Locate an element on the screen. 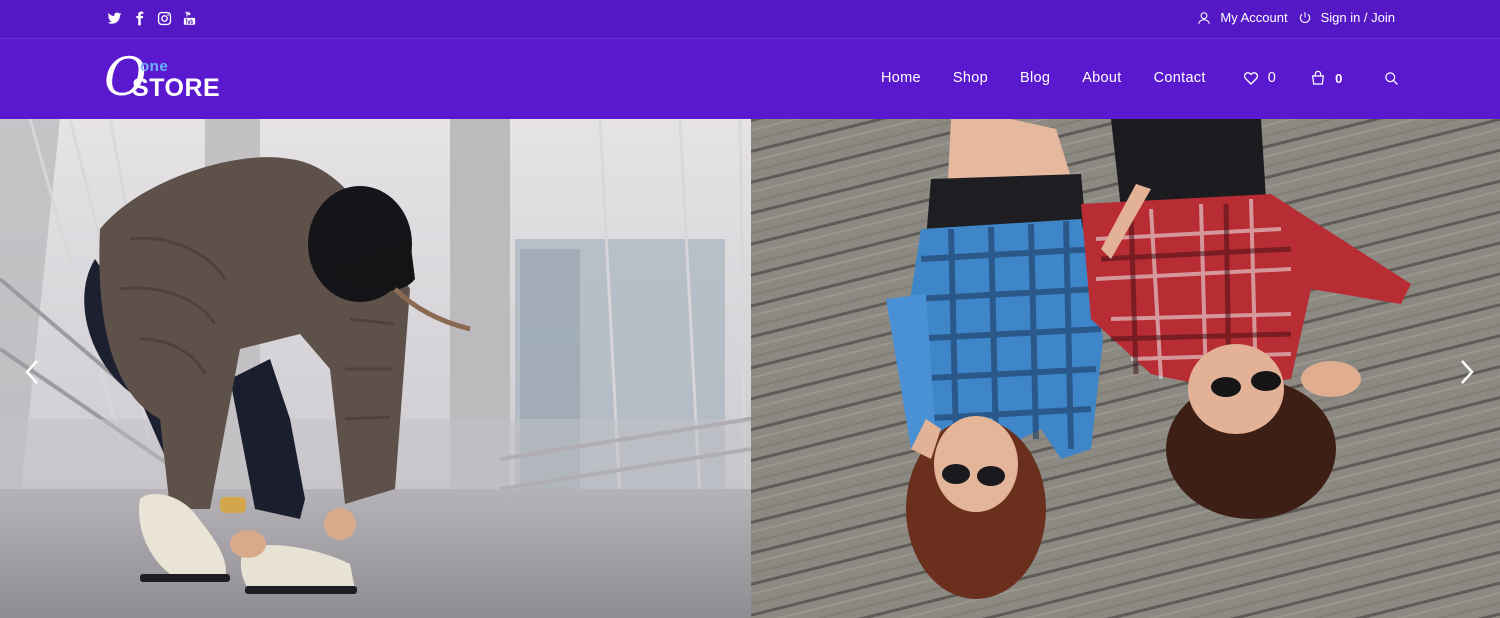 The image size is (1500, 618). nav-blog: Blog is located at coordinates (1035, 78).